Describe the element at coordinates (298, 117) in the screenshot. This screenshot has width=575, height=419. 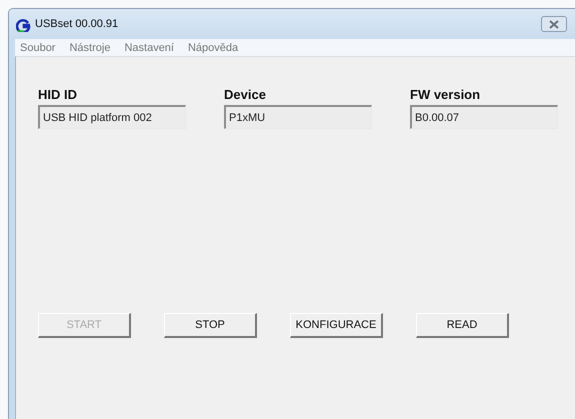
I see `text-field: P1xMU` at that location.